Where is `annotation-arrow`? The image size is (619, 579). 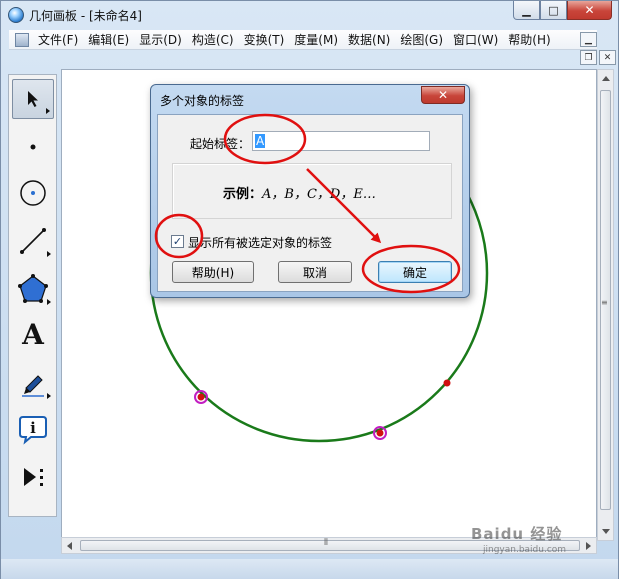 annotation-arrow is located at coordinates (344, 206).